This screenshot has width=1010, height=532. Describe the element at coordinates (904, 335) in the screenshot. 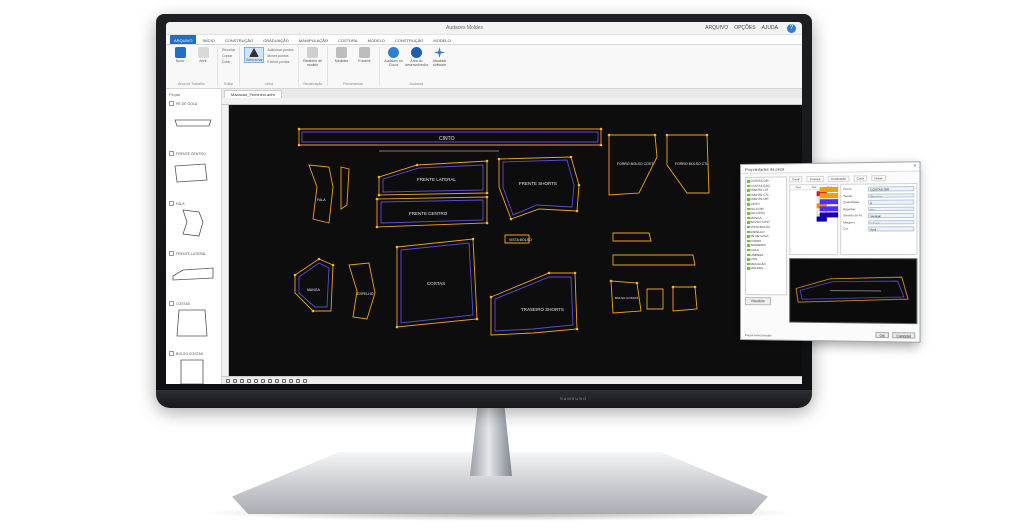

I see `cancel-button: Cancelar` at that location.